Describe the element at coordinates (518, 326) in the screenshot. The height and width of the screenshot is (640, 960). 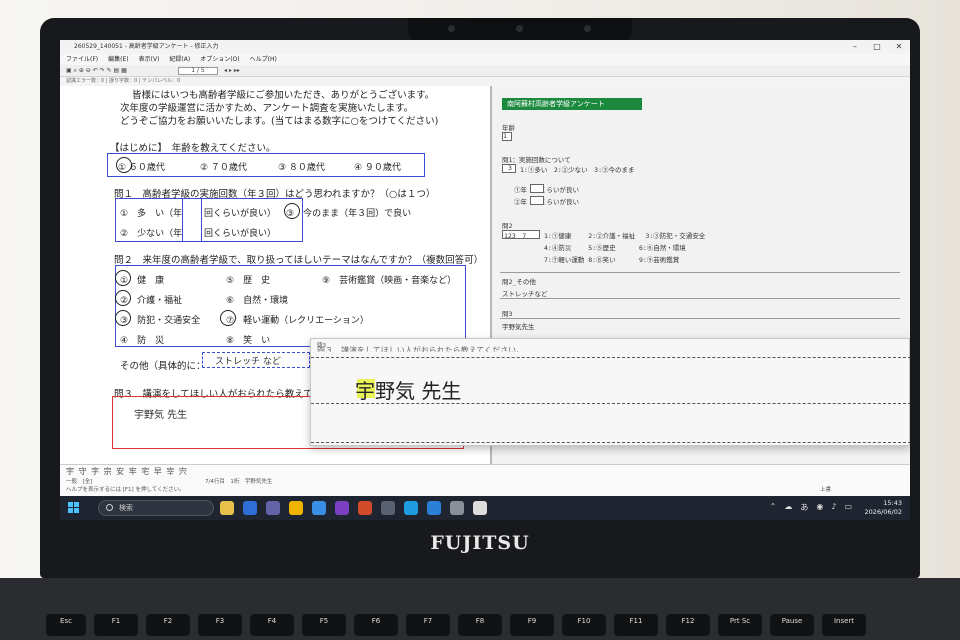
I see `q3-field-value: 宇野気先生` at that location.